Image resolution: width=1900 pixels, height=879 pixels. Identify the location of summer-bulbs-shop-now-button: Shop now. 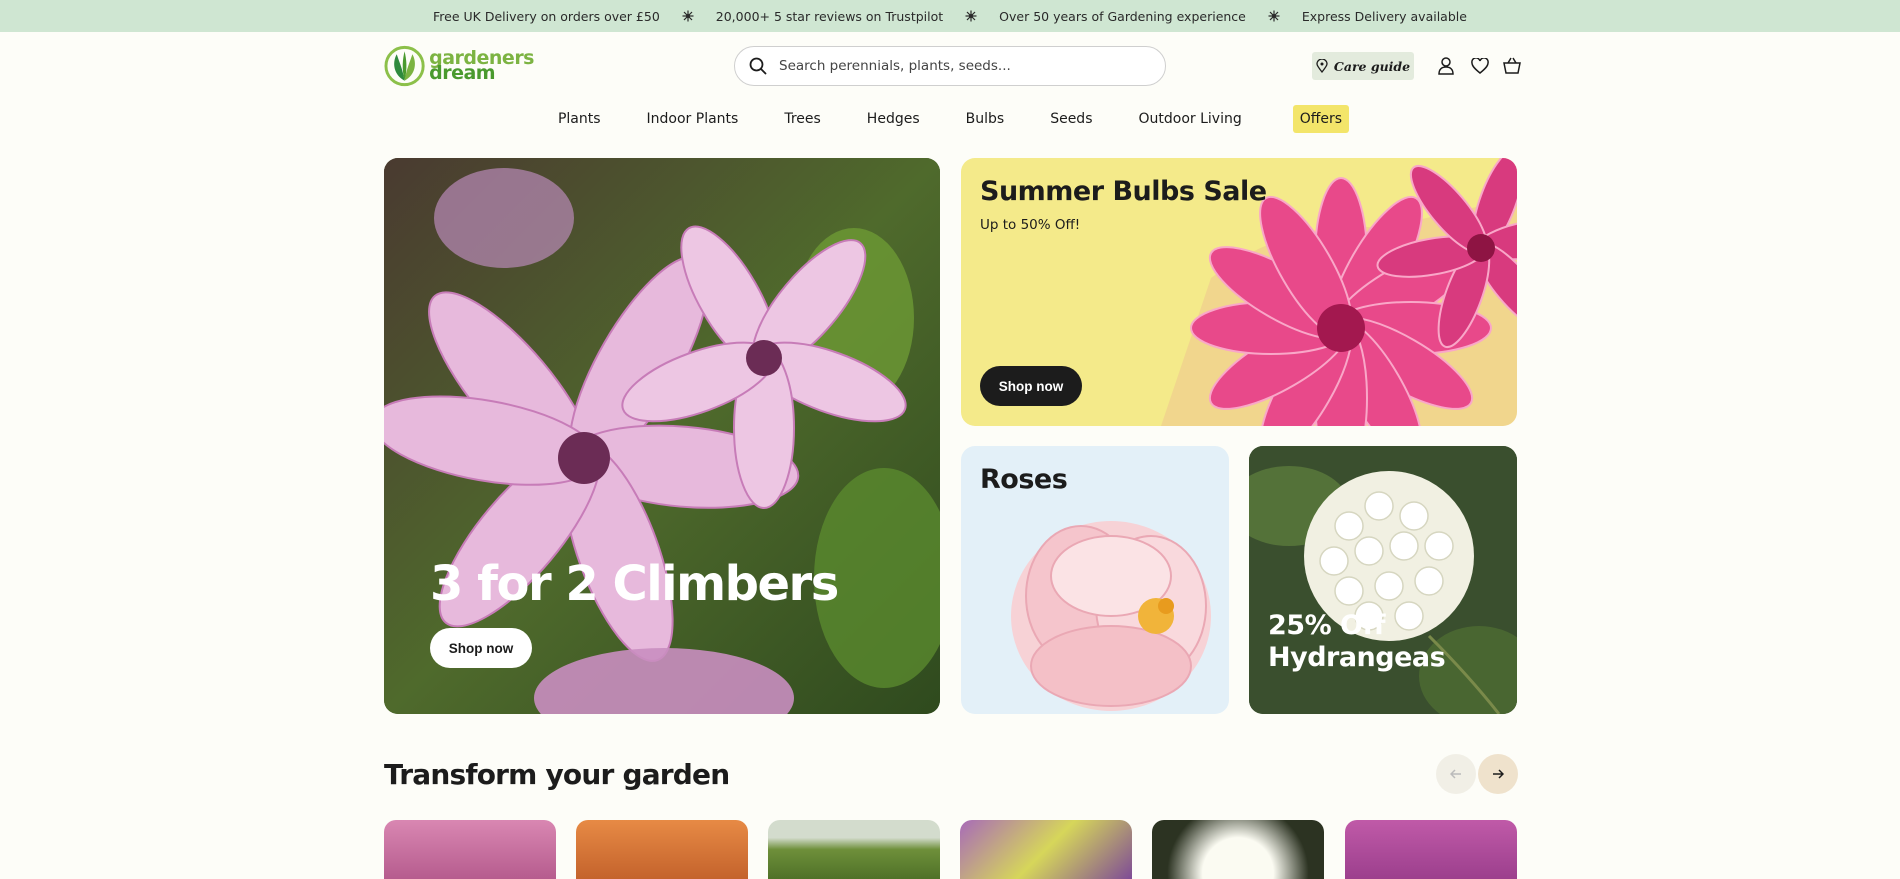
(1031, 386).